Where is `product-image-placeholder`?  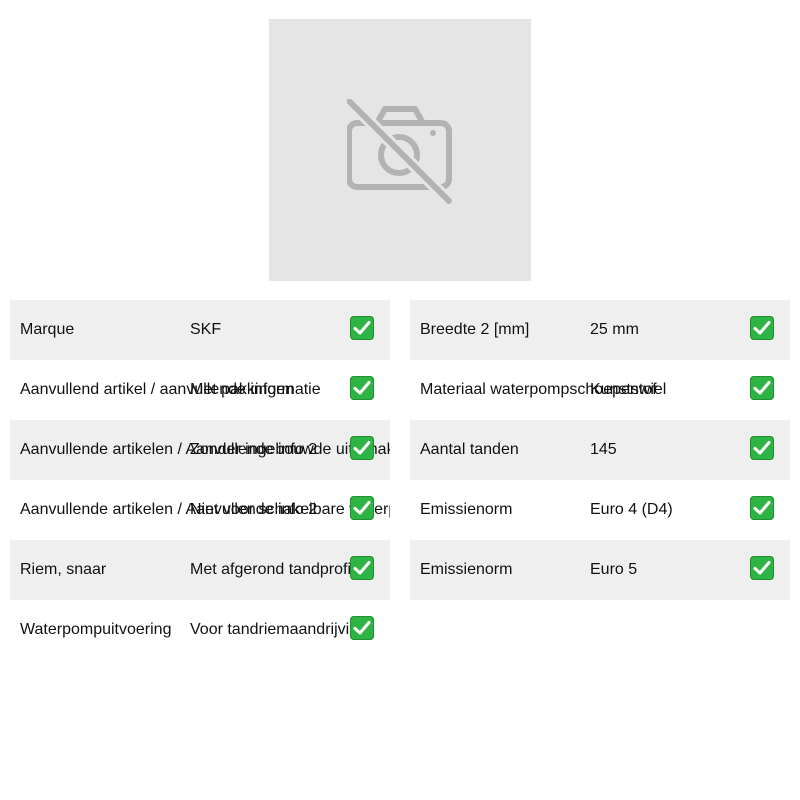
product-image-placeholder is located at coordinates (400, 150).